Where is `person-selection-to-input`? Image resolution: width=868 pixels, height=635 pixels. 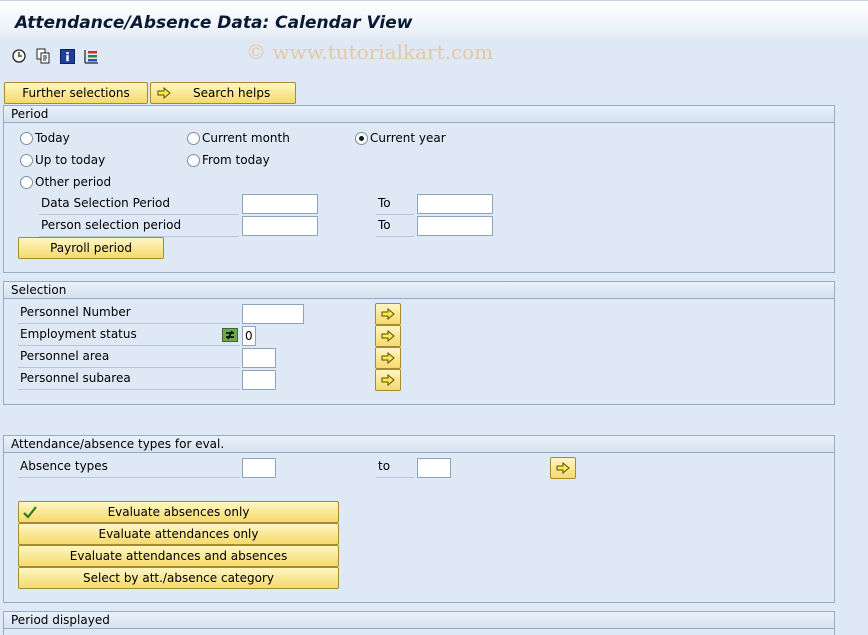 person-selection-to-input is located at coordinates (455, 226).